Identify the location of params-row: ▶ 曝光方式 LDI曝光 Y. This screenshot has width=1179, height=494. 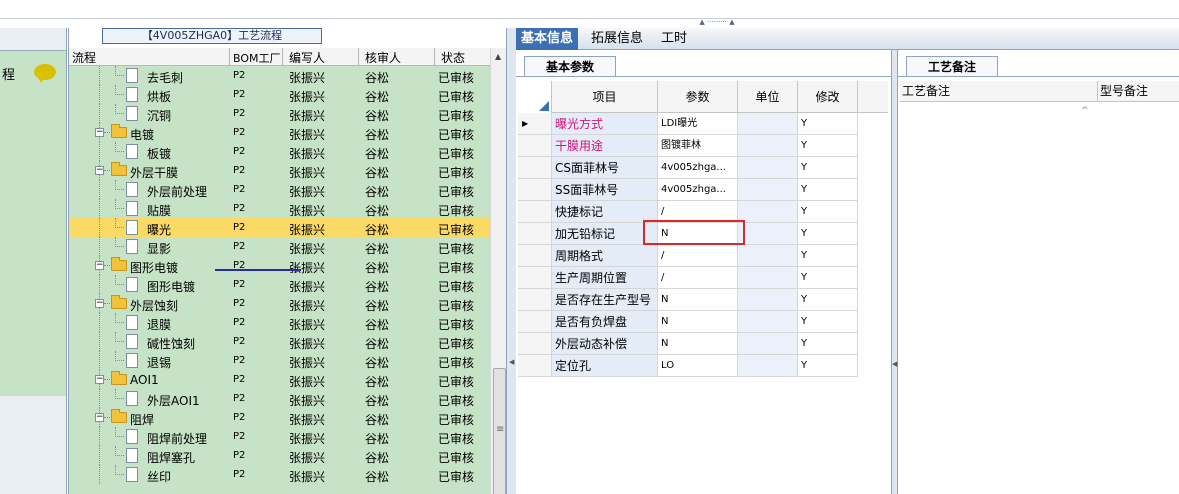
(703, 124).